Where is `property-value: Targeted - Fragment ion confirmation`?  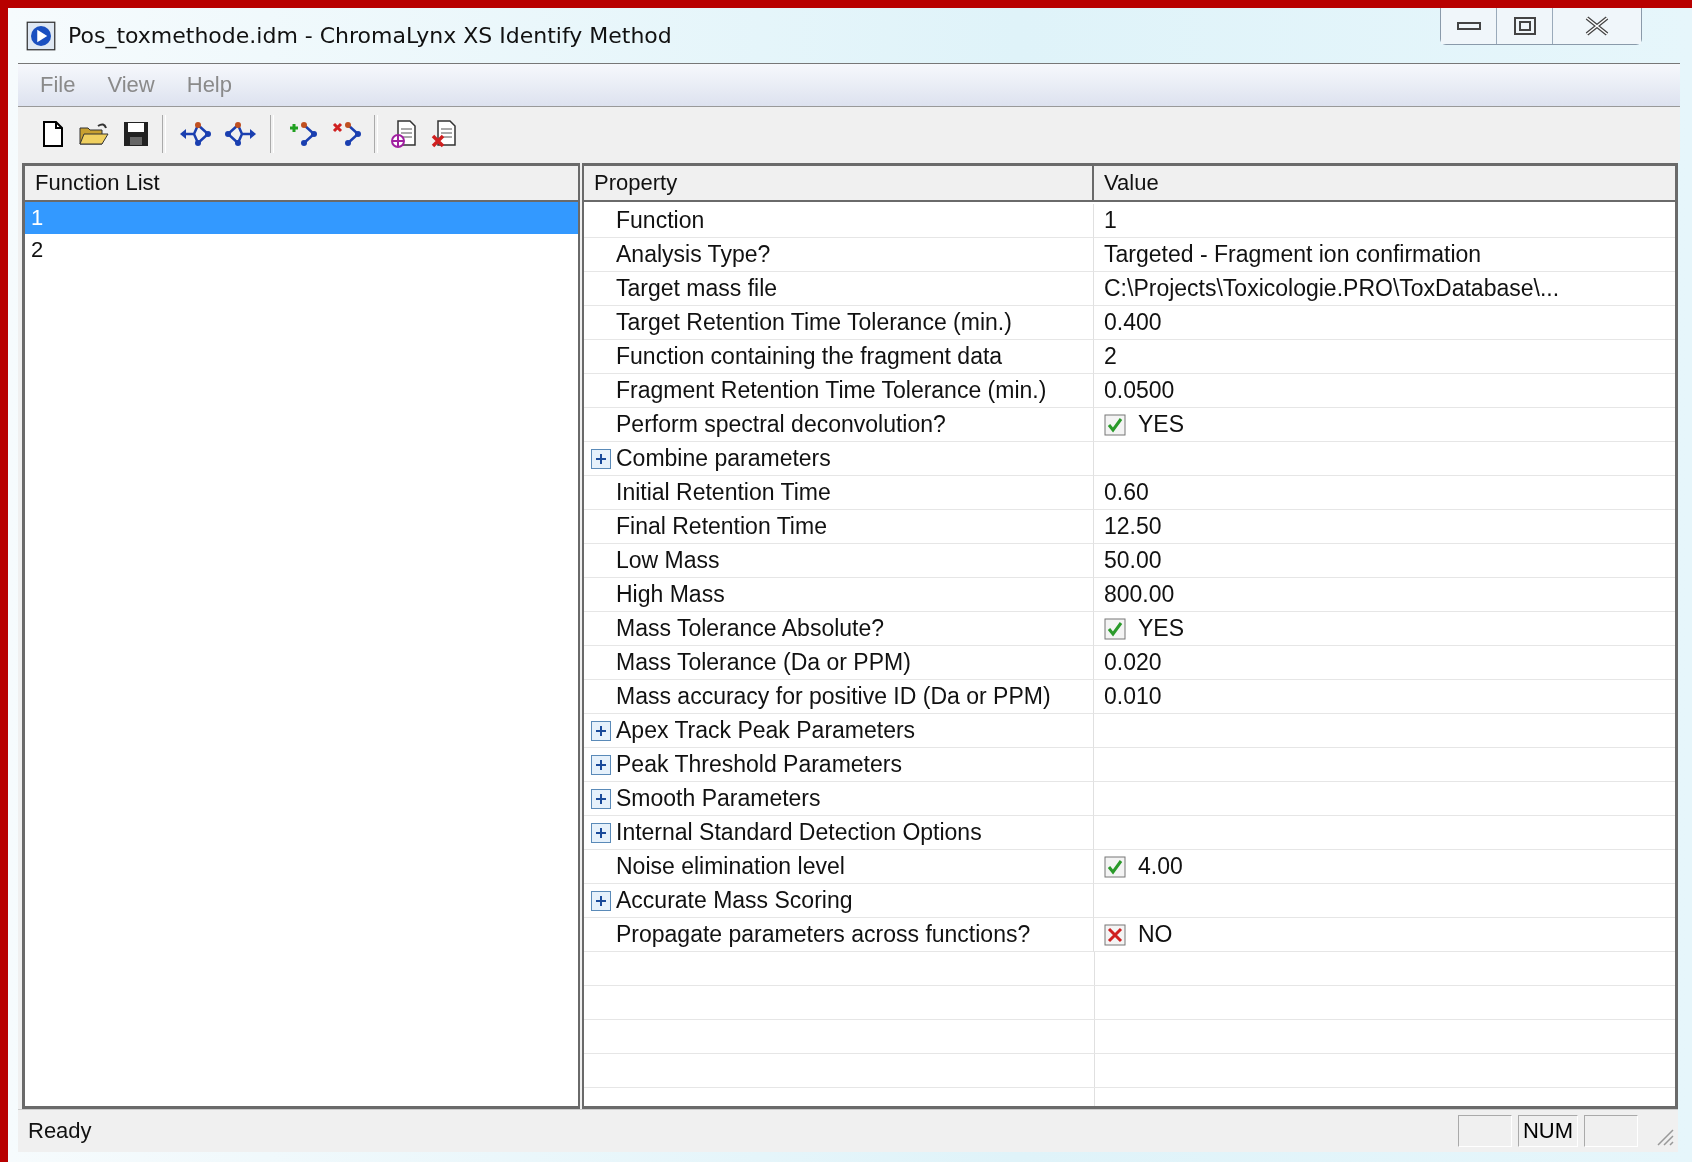
property-value: Targeted - Fragment ion confirmation is located at coordinates (1293, 254).